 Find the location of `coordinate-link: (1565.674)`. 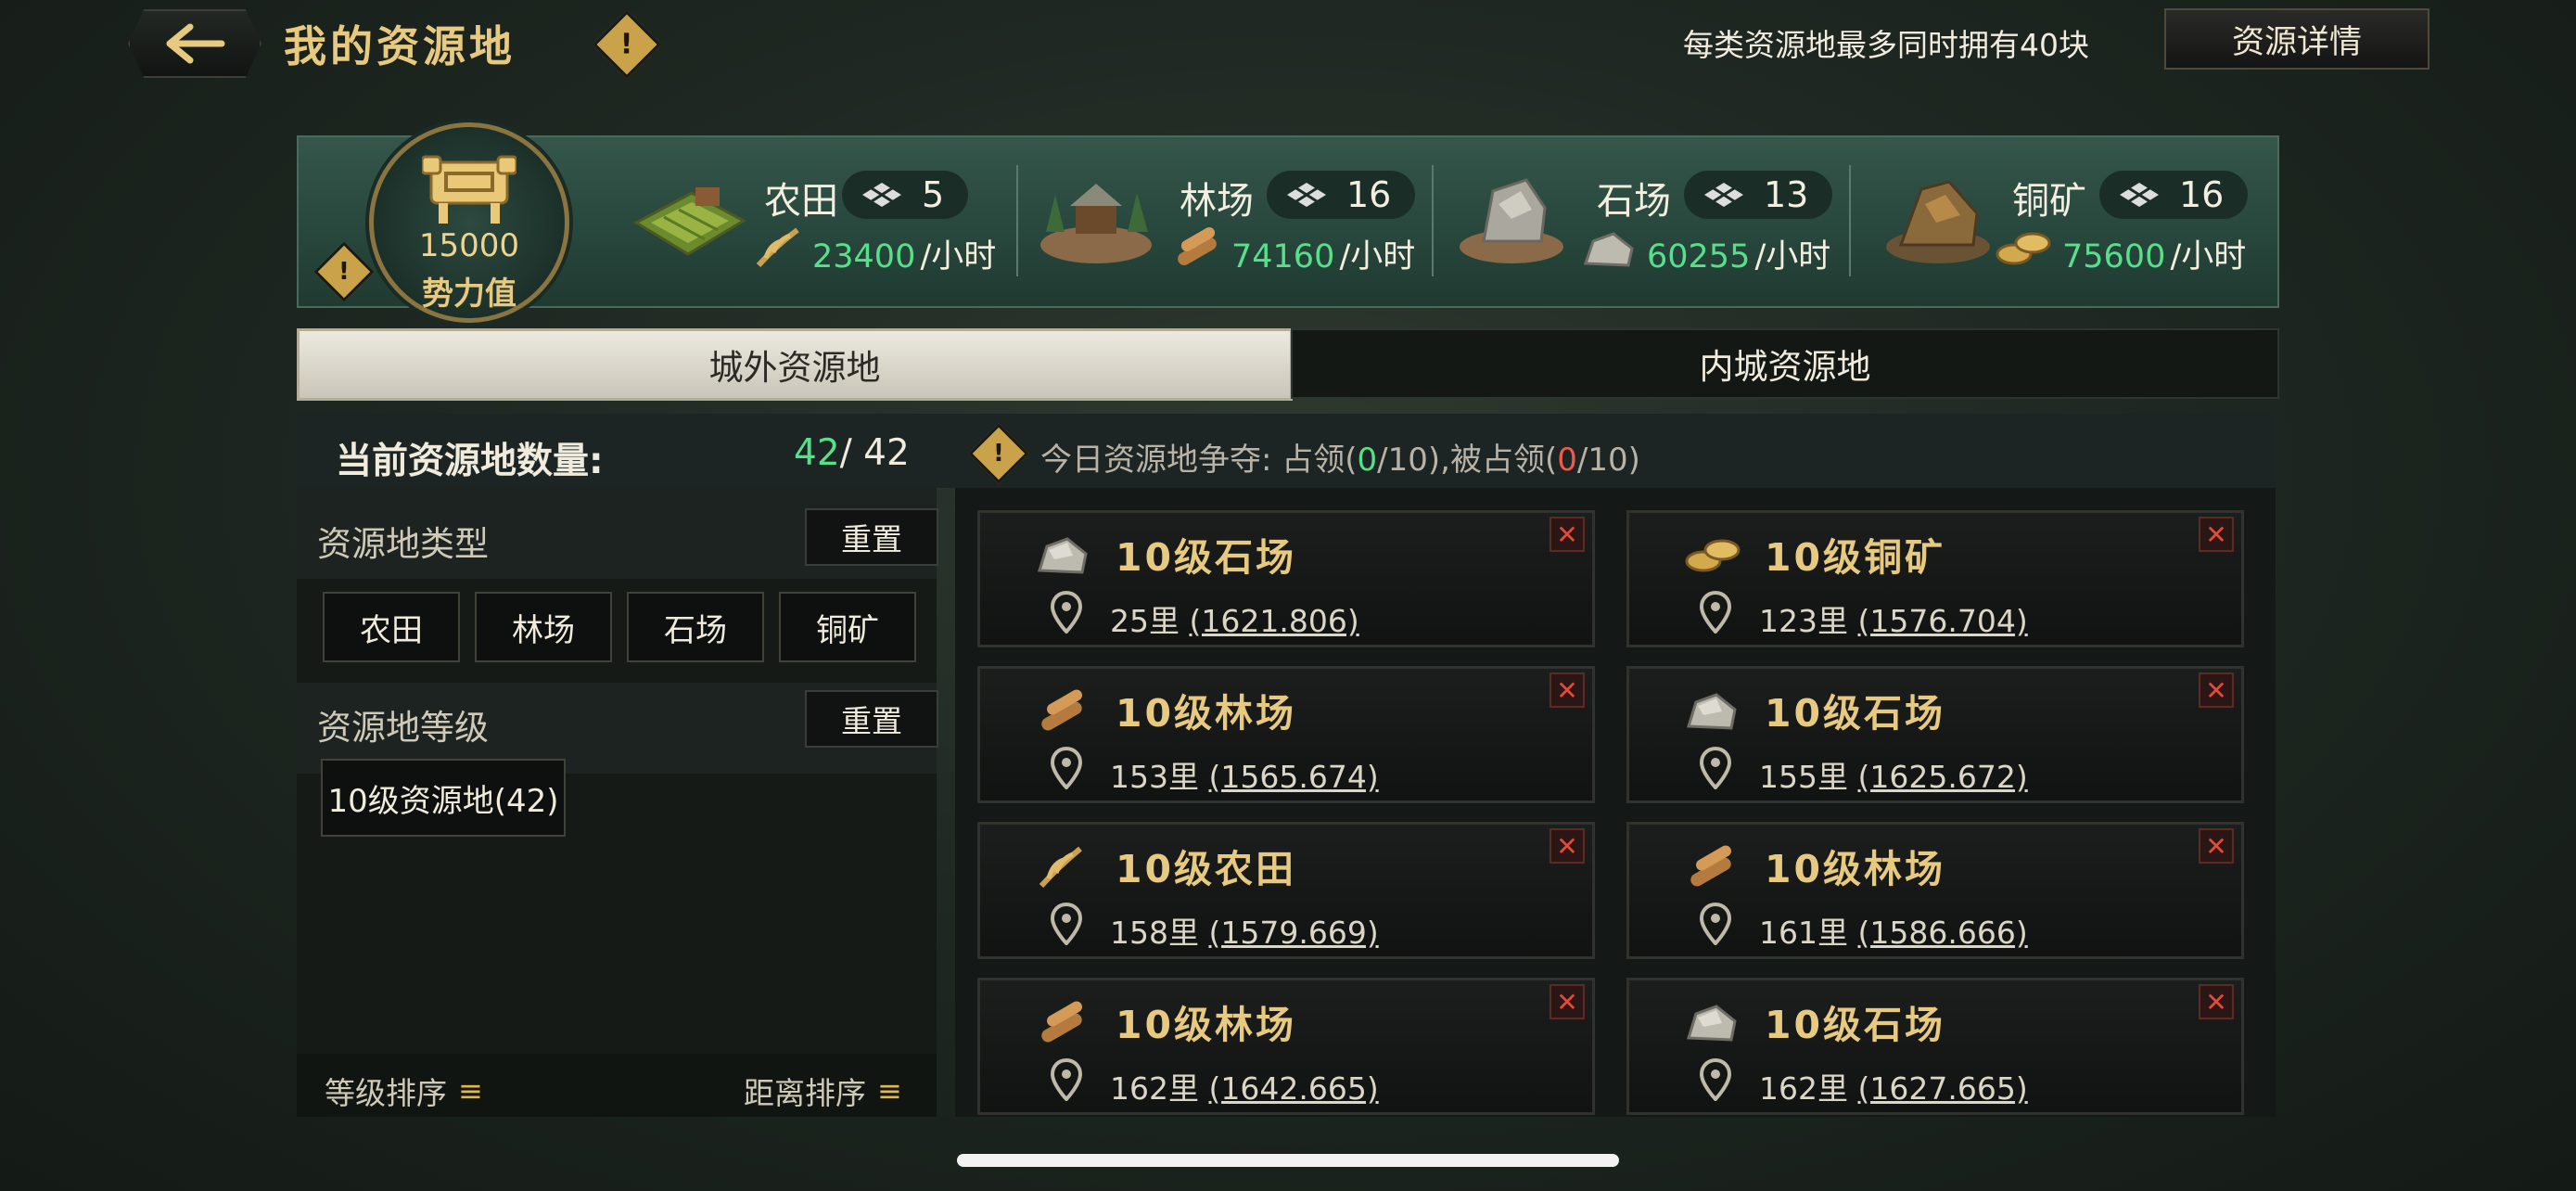

coordinate-link: (1565.674) is located at coordinates (1294, 777).